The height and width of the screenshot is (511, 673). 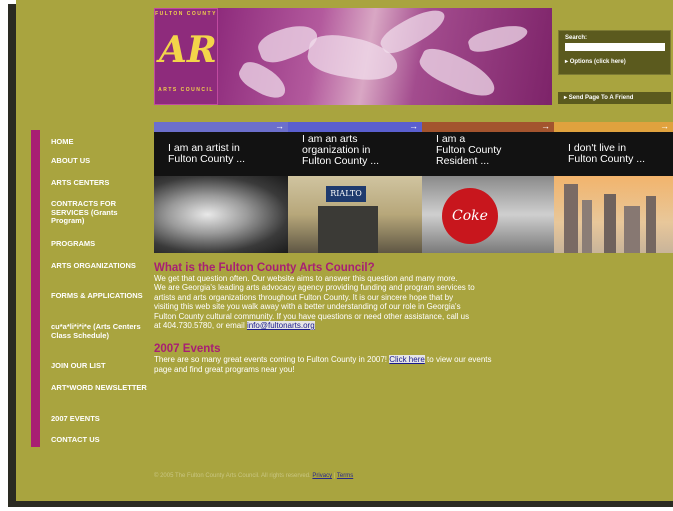 What do you see at coordinates (101, 366) in the screenshot?
I see `nav-item-join-our-list: JOIN OUR LIST` at bounding box center [101, 366].